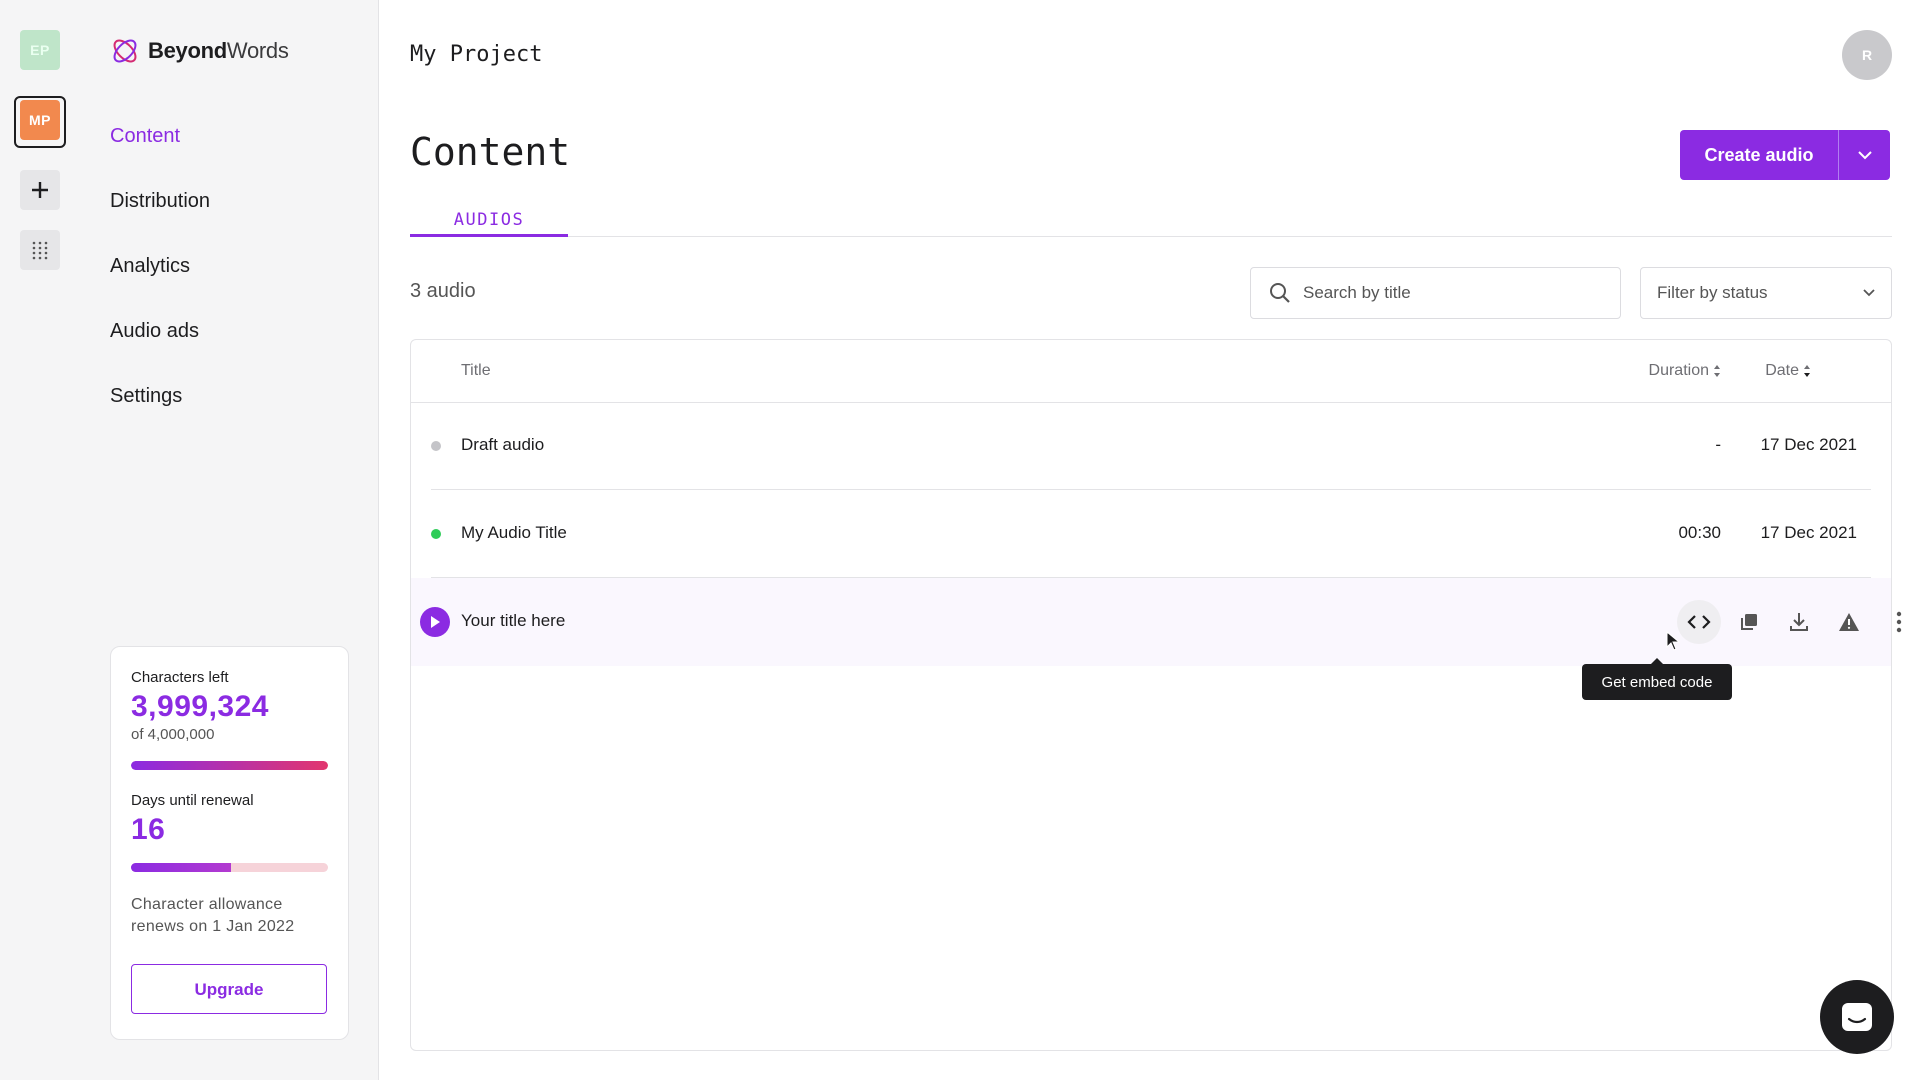 This screenshot has height=1080, width=1920. What do you see at coordinates (229, 989) in the screenshot?
I see `upgrade-button: Upgrade` at bounding box center [229, 989].